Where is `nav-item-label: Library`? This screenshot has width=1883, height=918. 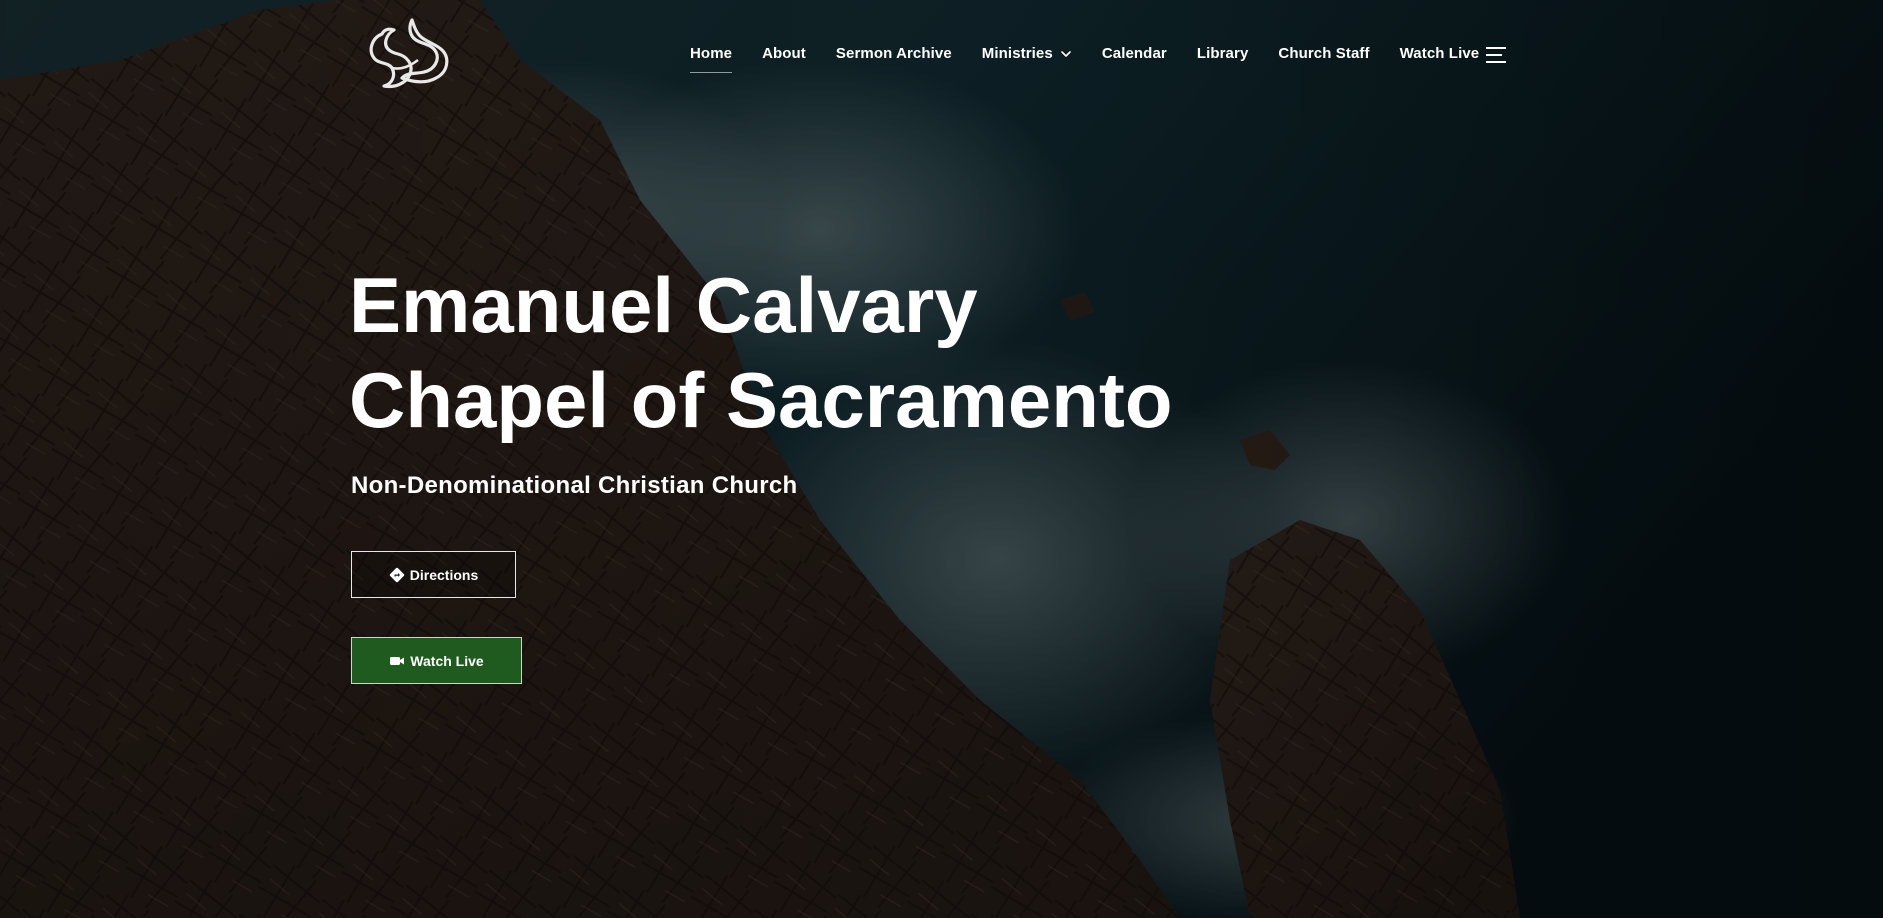
nav-item-label: Library is located at coordinates (1222, 53).